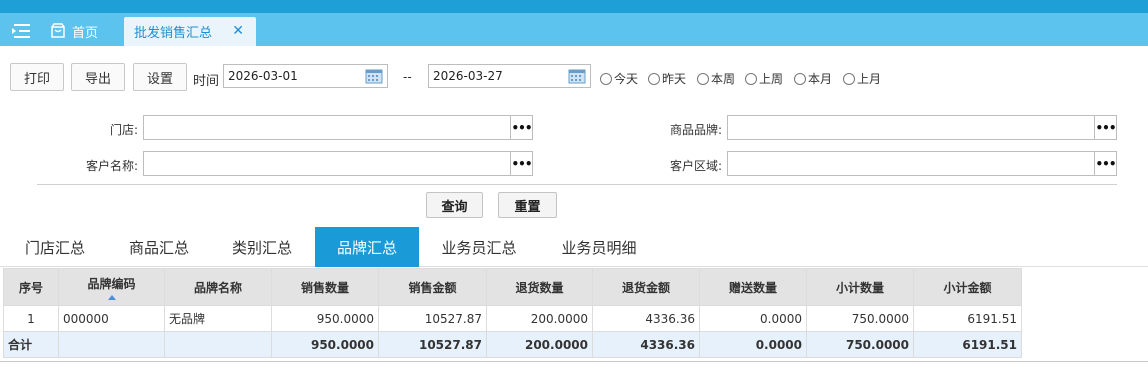 The width and height of the screenshot is (1148, 377). I want to click on settings-button: 设置, so click(160, 77).